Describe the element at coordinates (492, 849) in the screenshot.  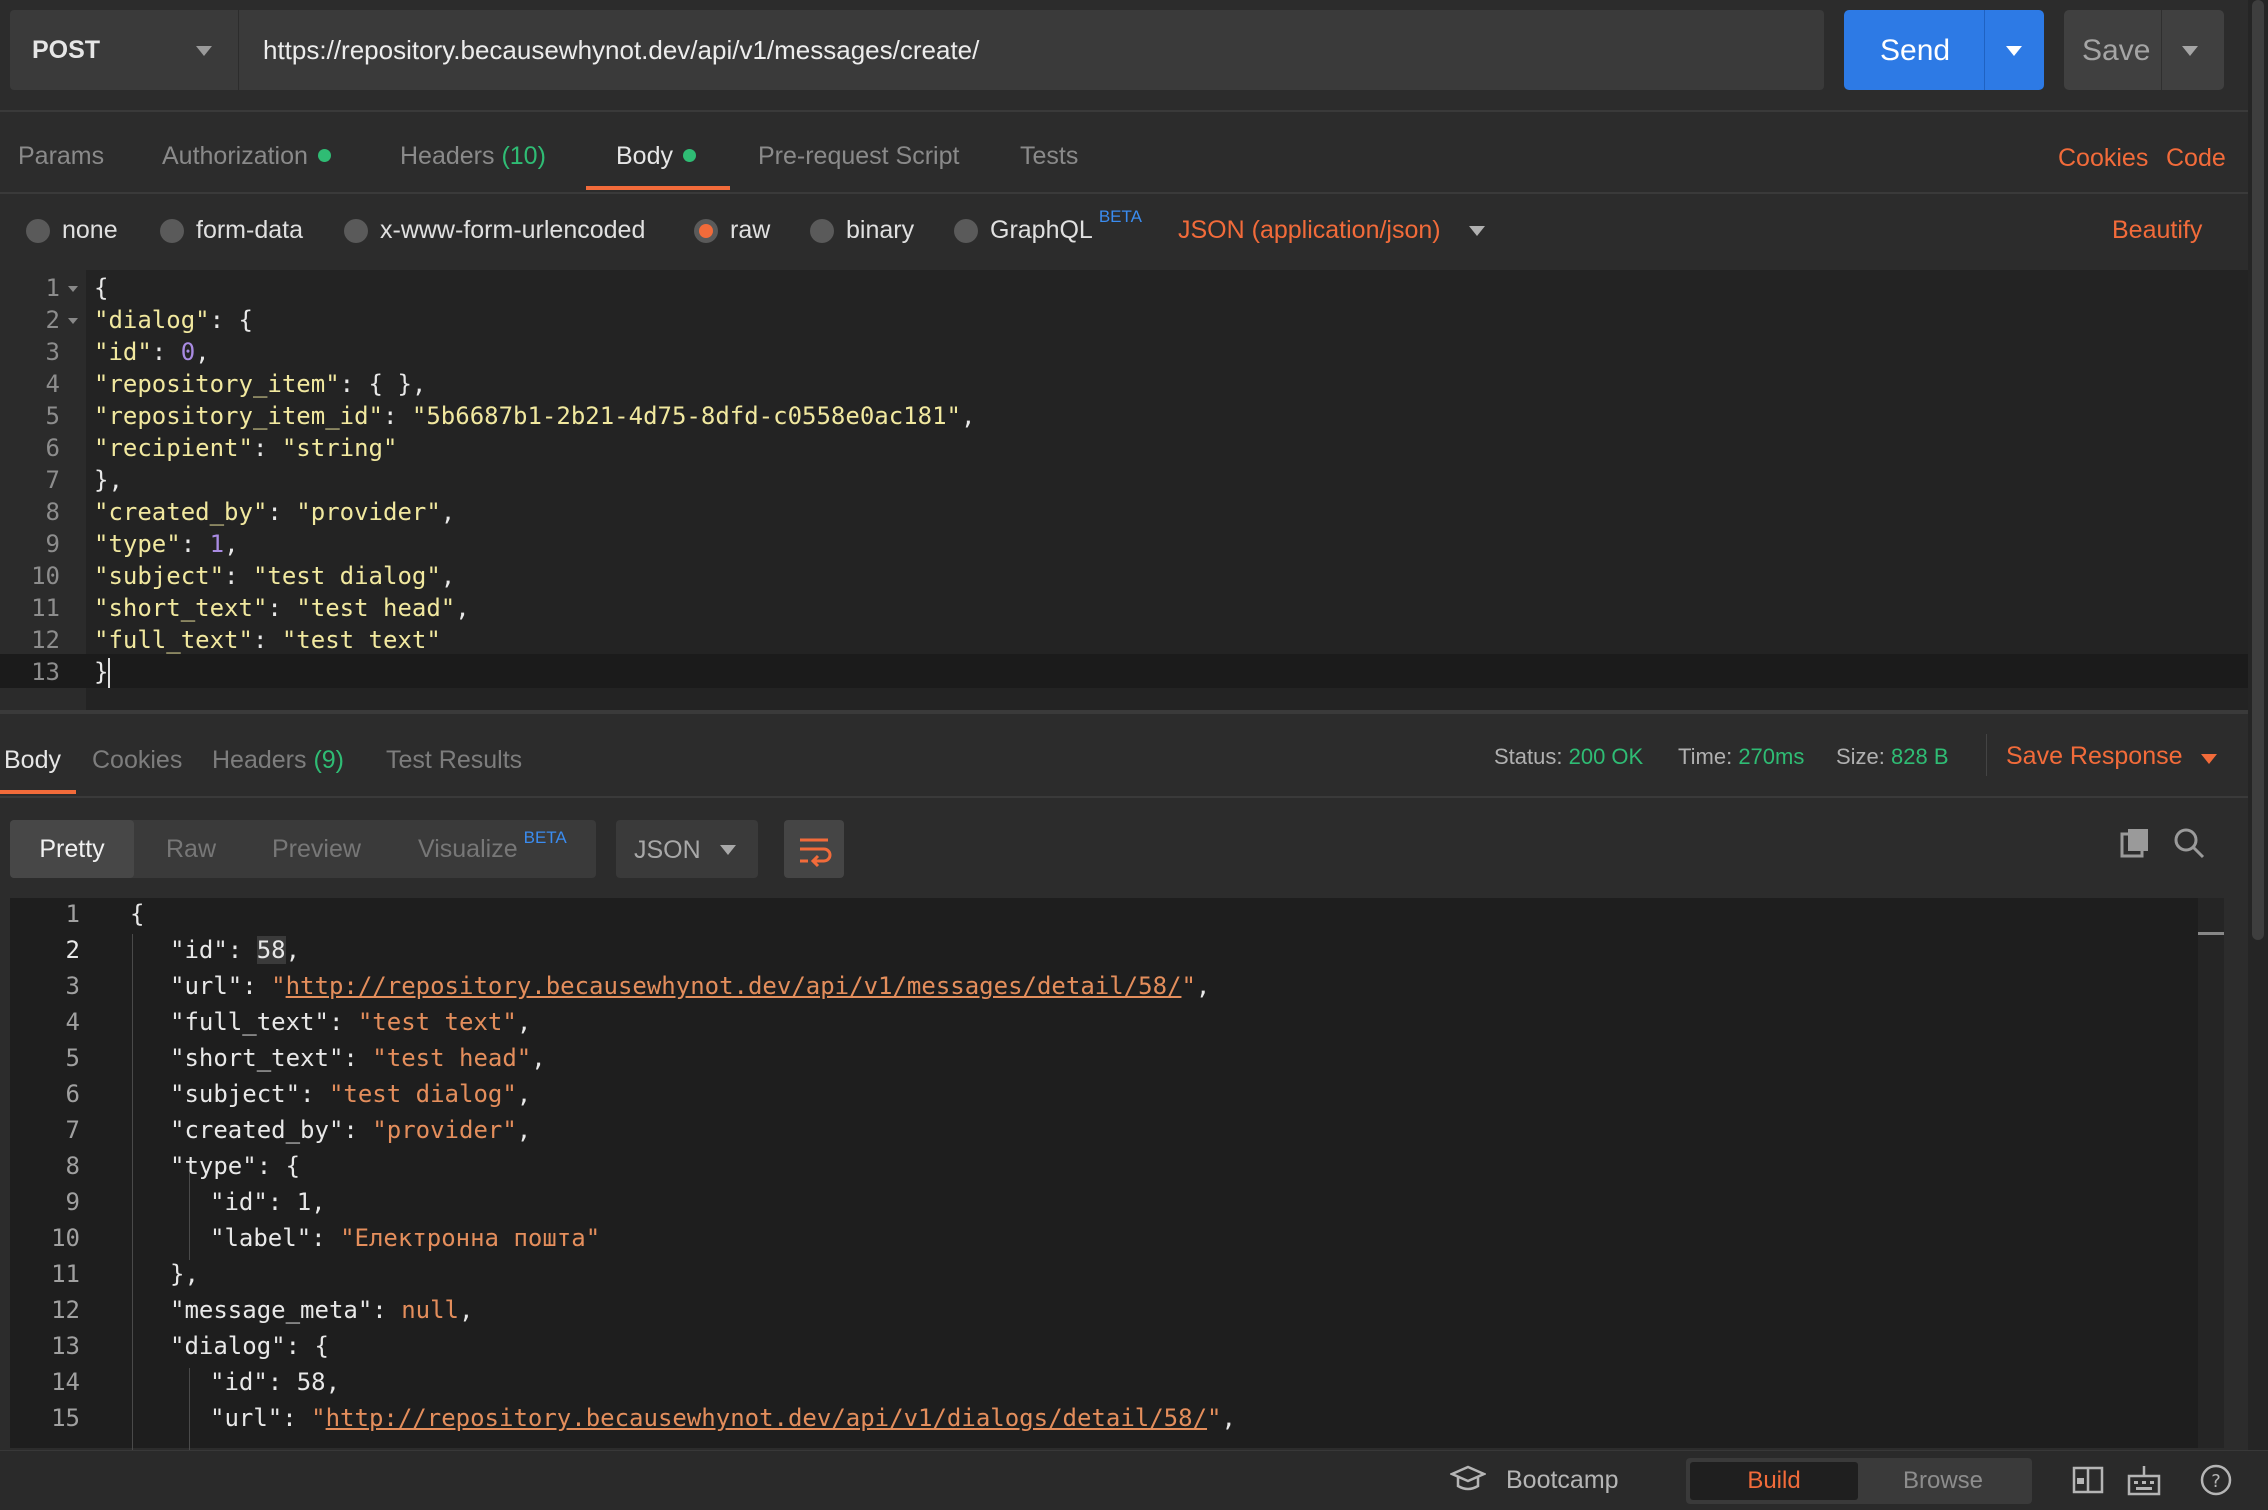
I see `view-visualize: Visualize BETA` at that location.